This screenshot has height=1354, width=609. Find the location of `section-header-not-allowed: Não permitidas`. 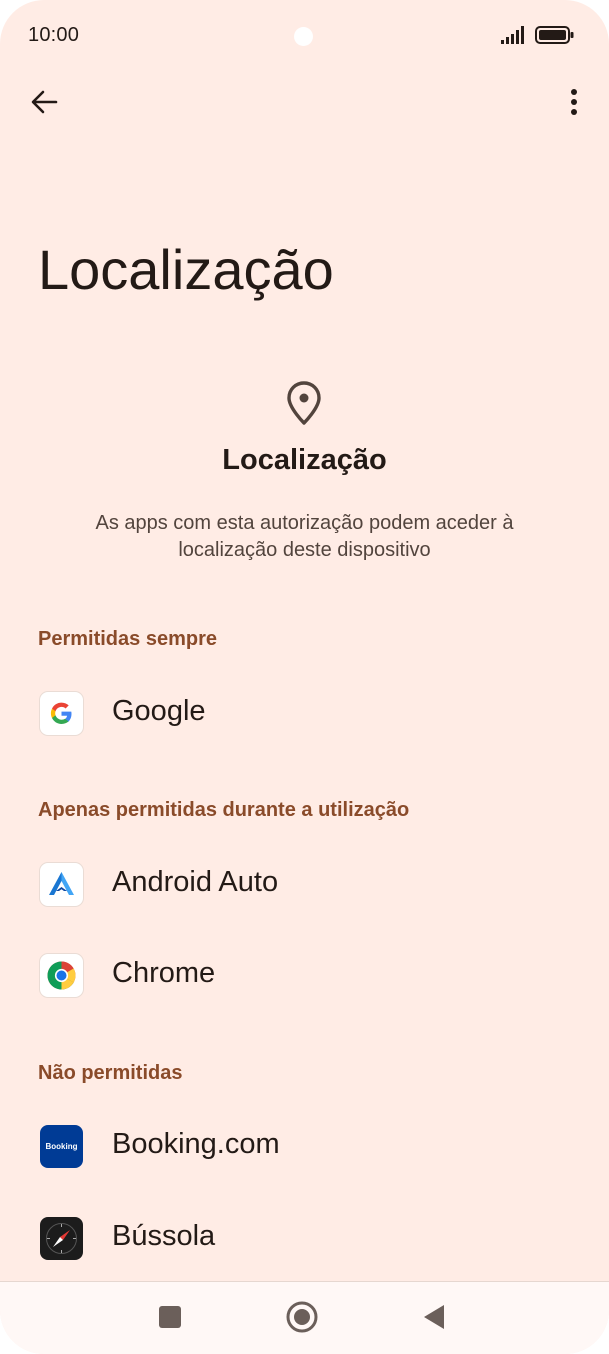

section-header-not-allowed: Não permitidas is located at coordinates (110, 1073).